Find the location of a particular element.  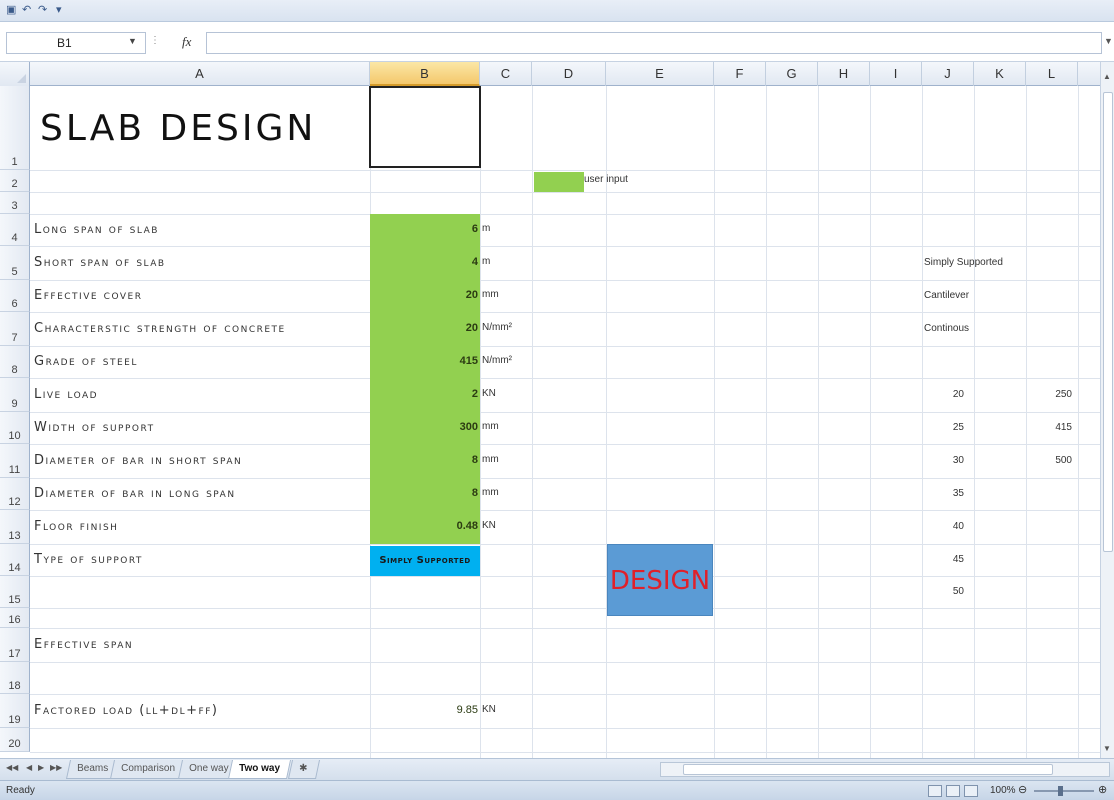

selected-cell-b1 is located at coordinates (425, 127).